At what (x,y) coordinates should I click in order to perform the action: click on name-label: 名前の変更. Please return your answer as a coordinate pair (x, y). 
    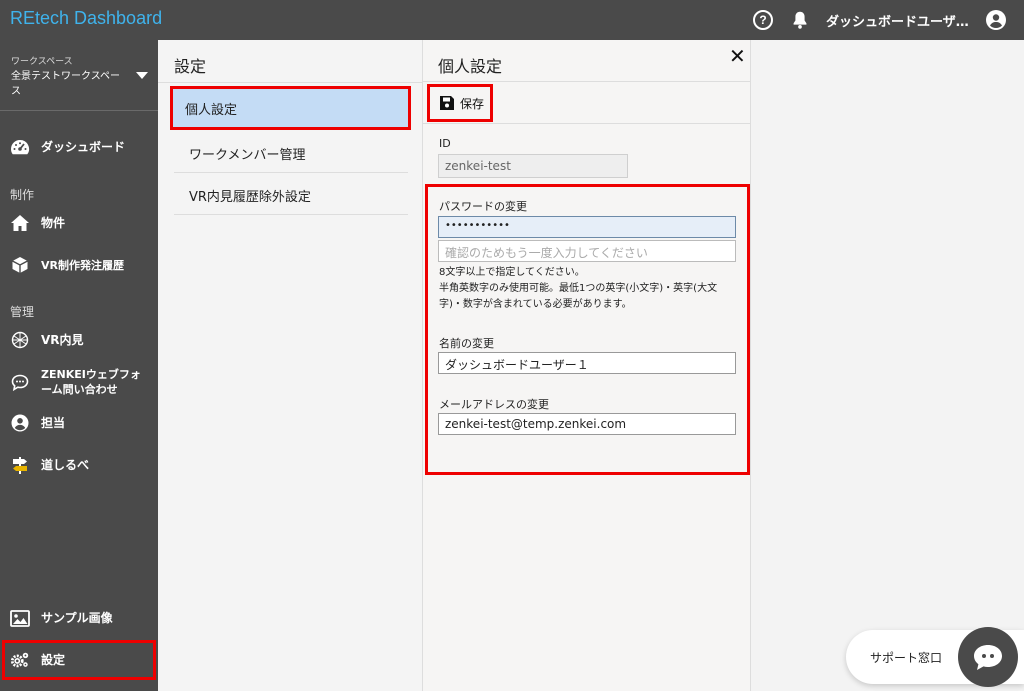
    Looking at the image, I should click on (466, 343).